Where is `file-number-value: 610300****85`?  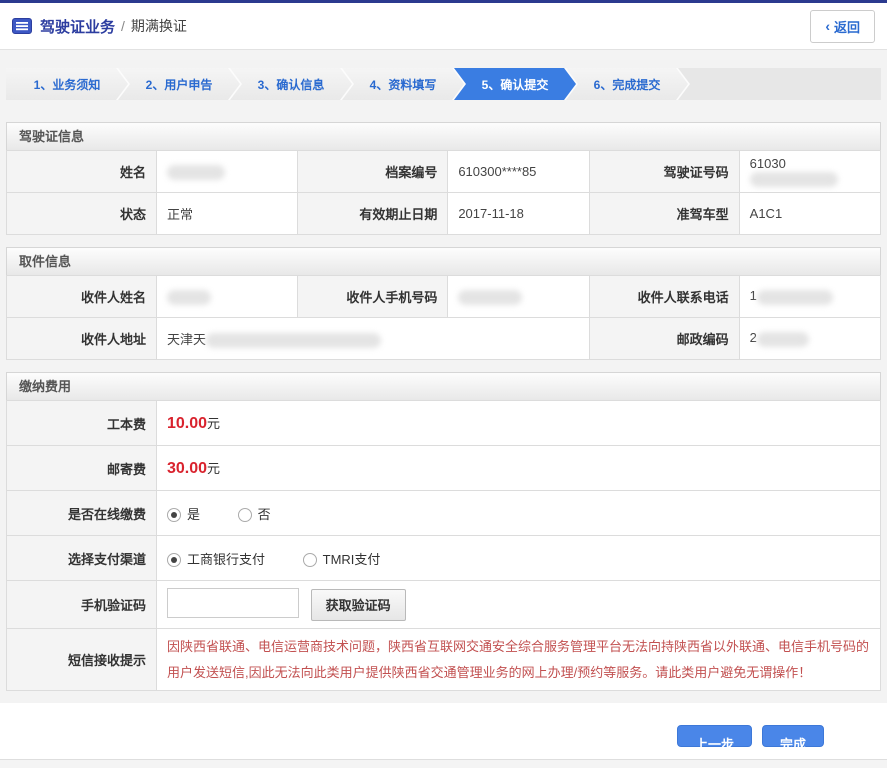
file-number-value: 610300****85 is located at coordinates (518, 171).